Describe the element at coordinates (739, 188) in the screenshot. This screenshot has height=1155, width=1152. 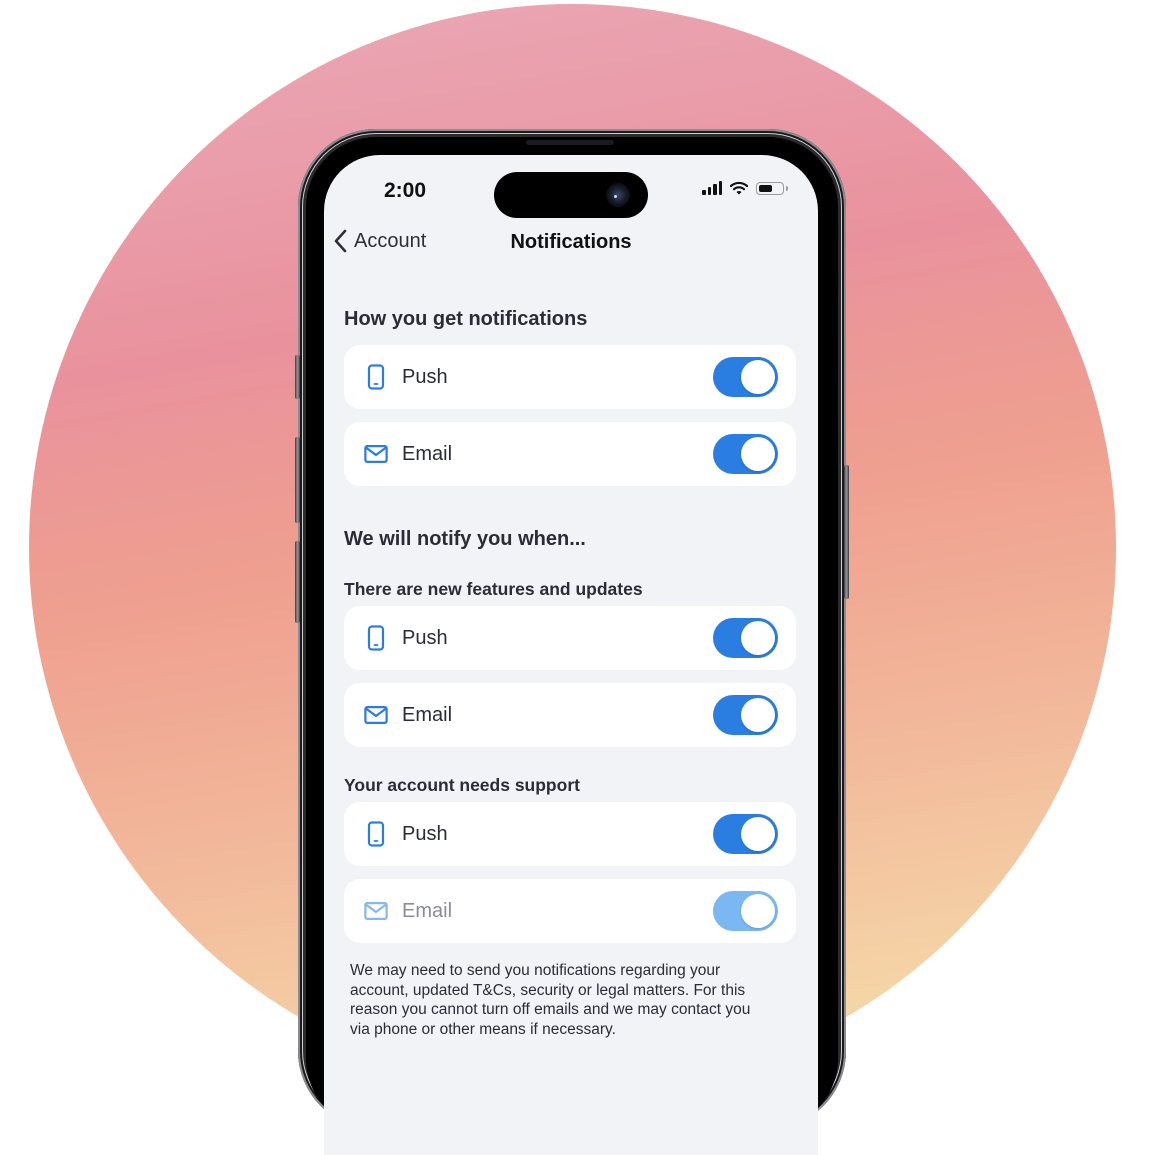
I see `wifi-icon` at that location.